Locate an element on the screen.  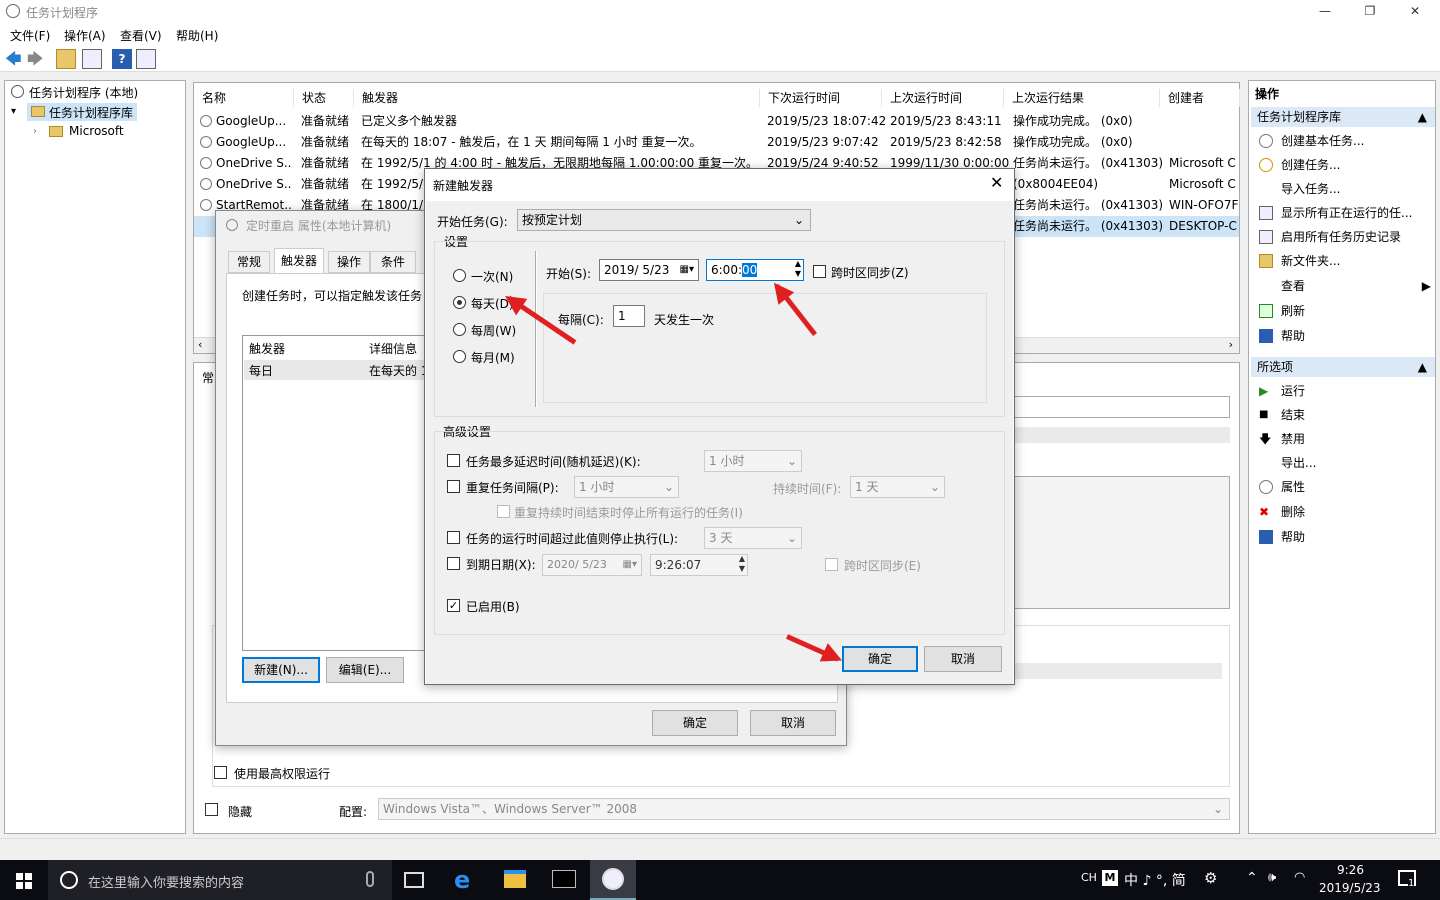
collapse-icon: › is located at coordinates (35, 131).